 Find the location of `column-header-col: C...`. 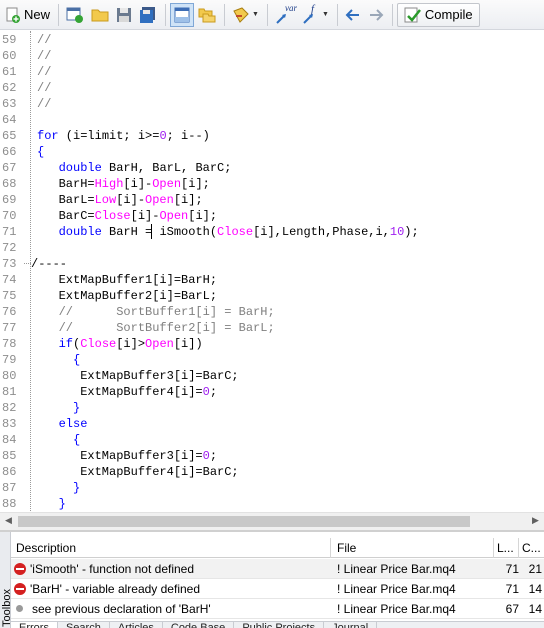

column-header-col: C... is located at coordinates (531, 548).